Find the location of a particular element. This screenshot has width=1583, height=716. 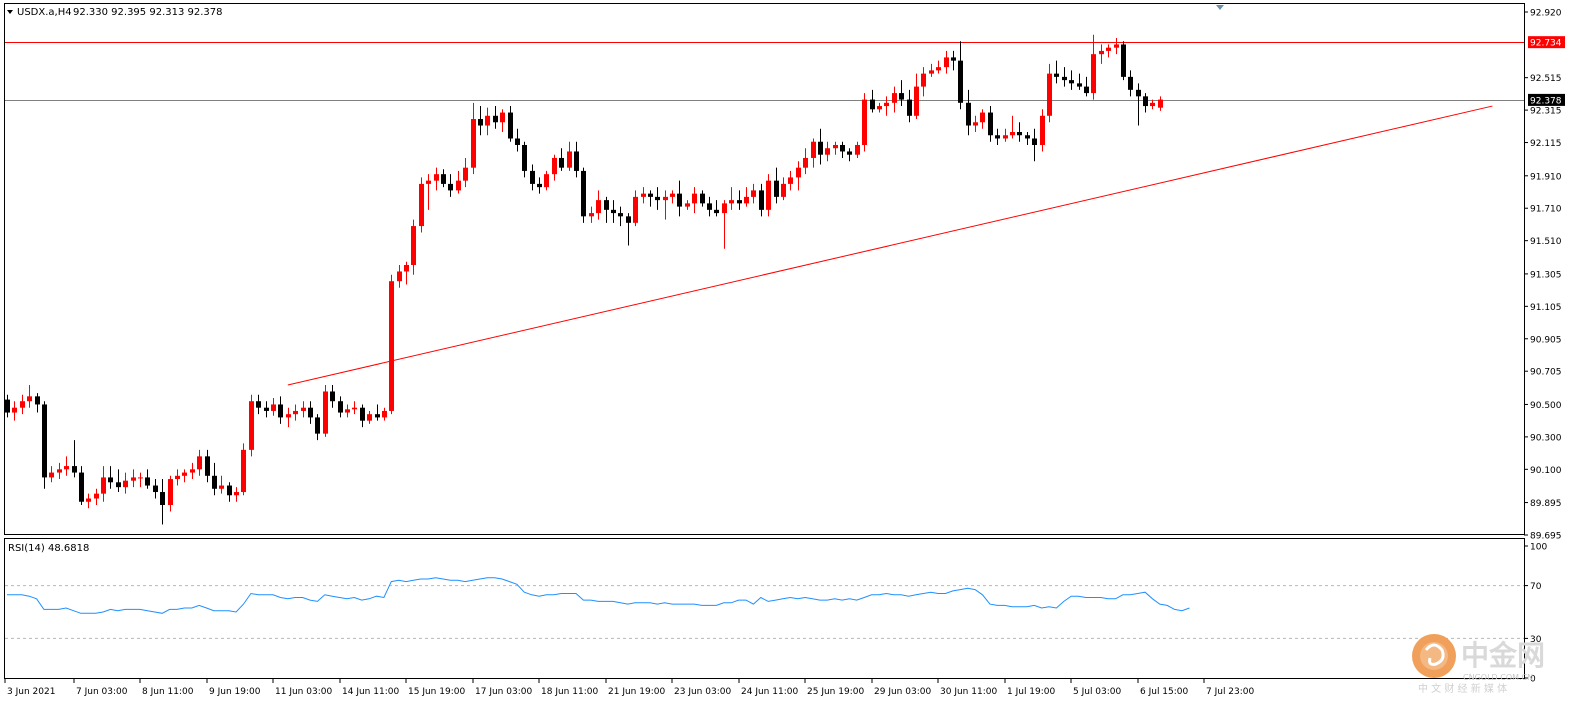

time-tick-label: 25 Jun 19:00 is located at coordinates (835, 692).